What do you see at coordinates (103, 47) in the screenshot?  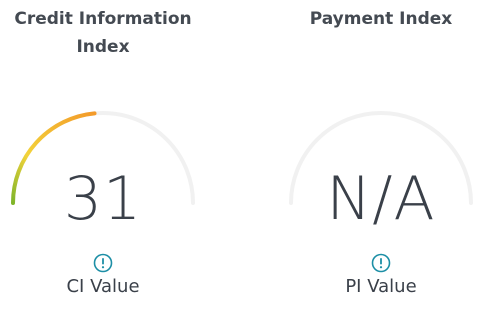 I see `credit-index-title-line2: Index` at bounding box center [103, 47].